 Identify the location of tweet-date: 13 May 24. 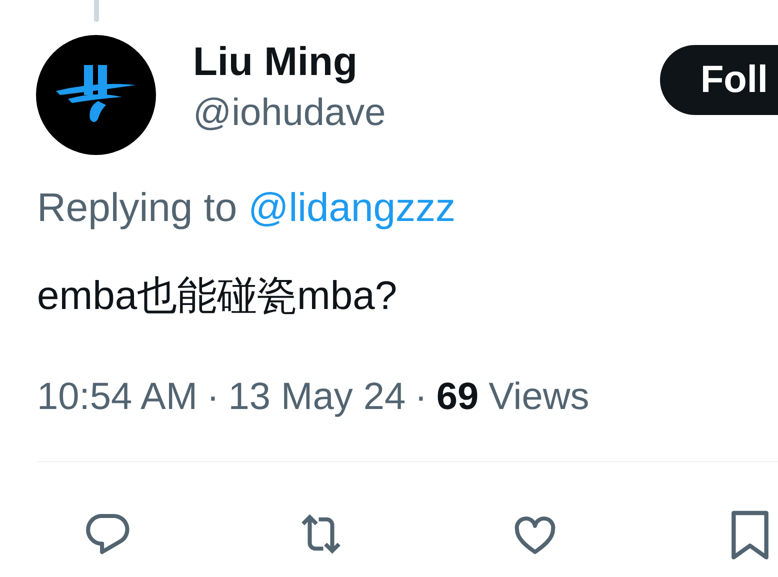
(317, 397).